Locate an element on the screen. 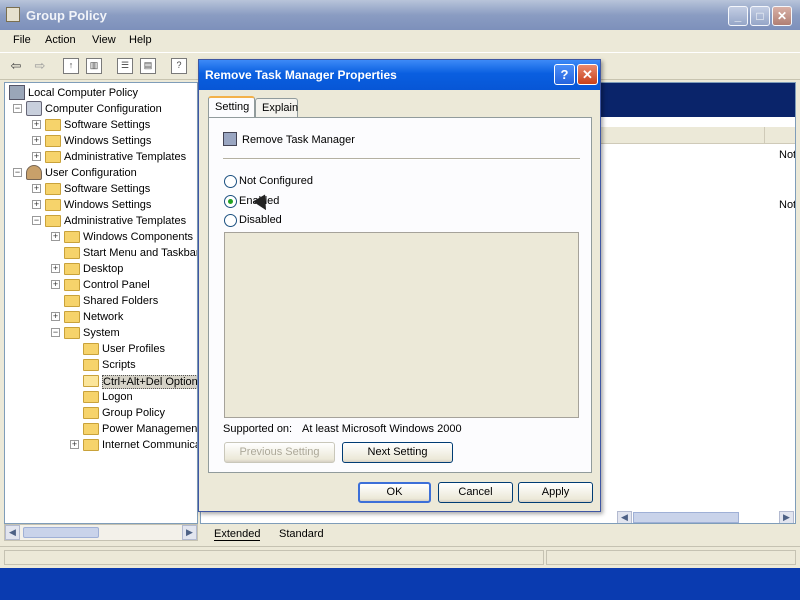 This screenshot has height=600, width=800. tree-item: + Control Panel is located at coordinates (101, 285).